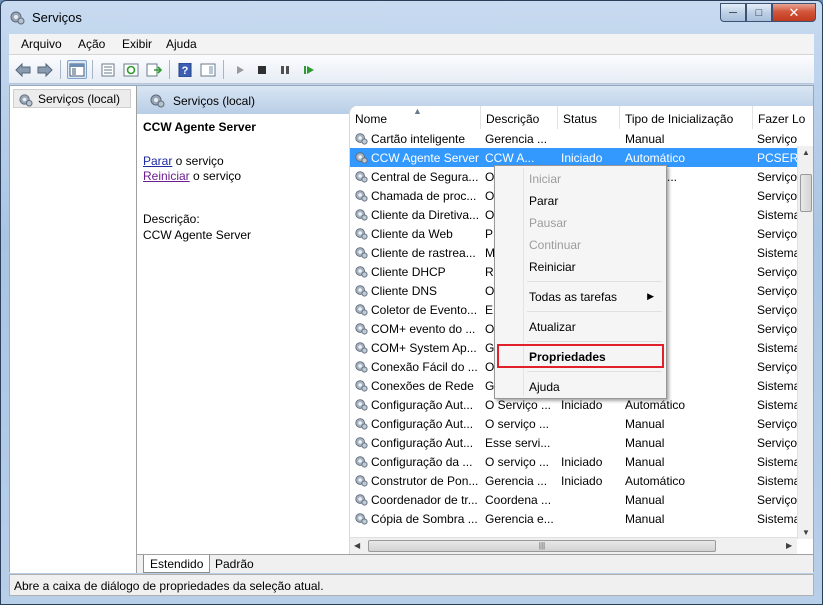  I want to click on pause-service-button, so click(285, 69).